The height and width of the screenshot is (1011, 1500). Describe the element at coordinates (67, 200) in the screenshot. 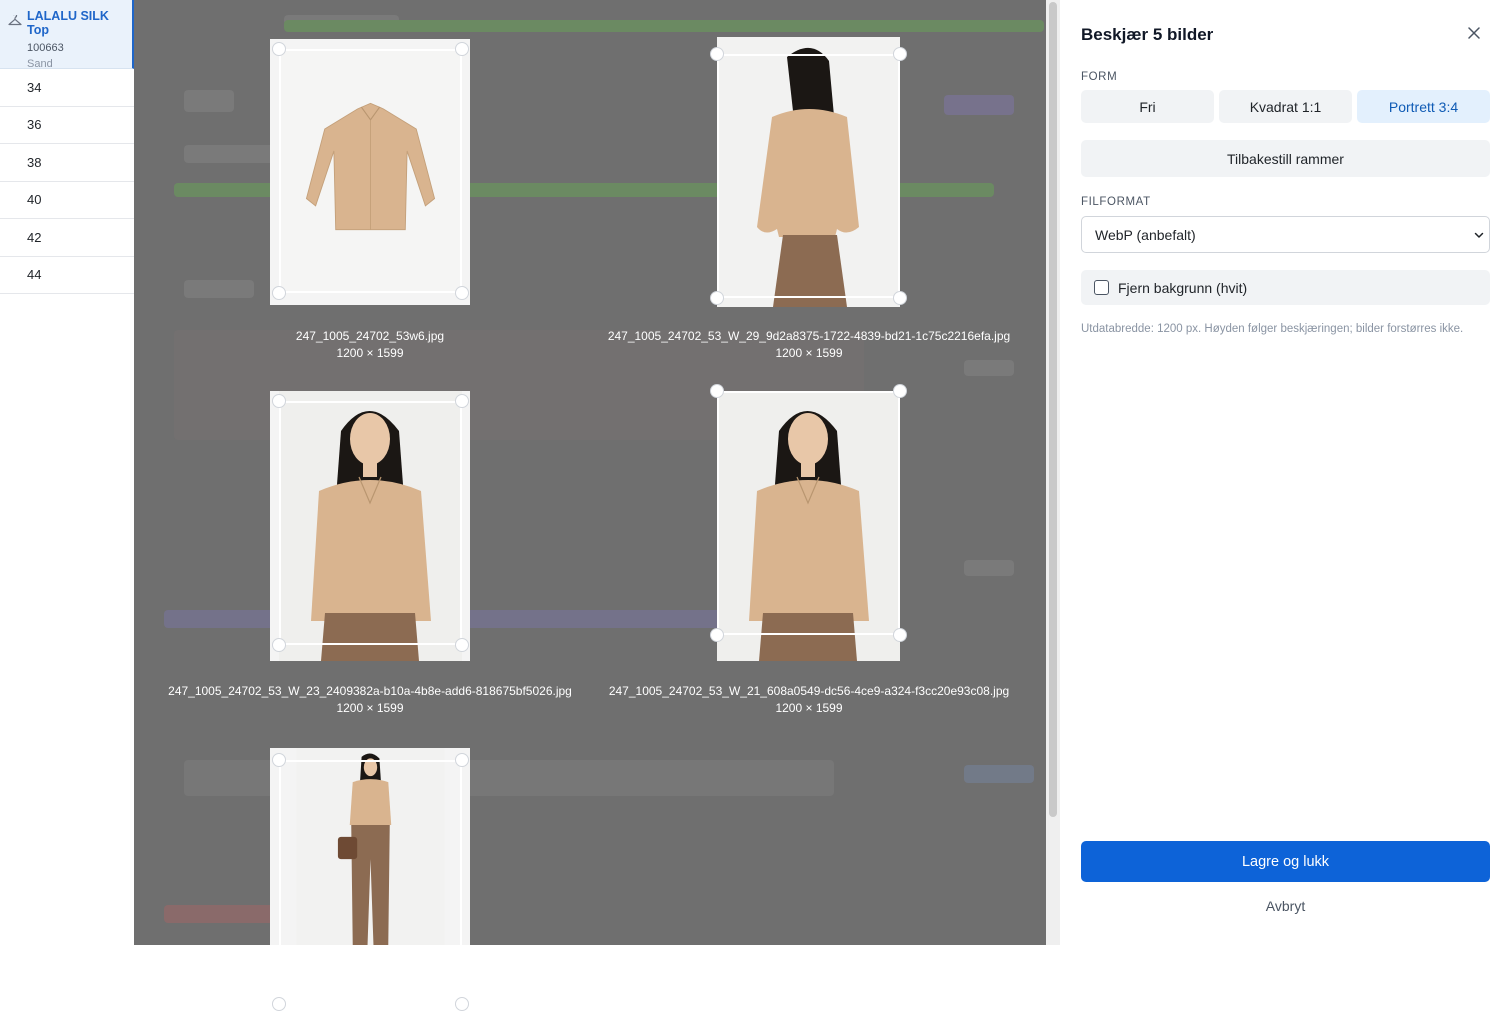

I see `size-row: 40` at that location.